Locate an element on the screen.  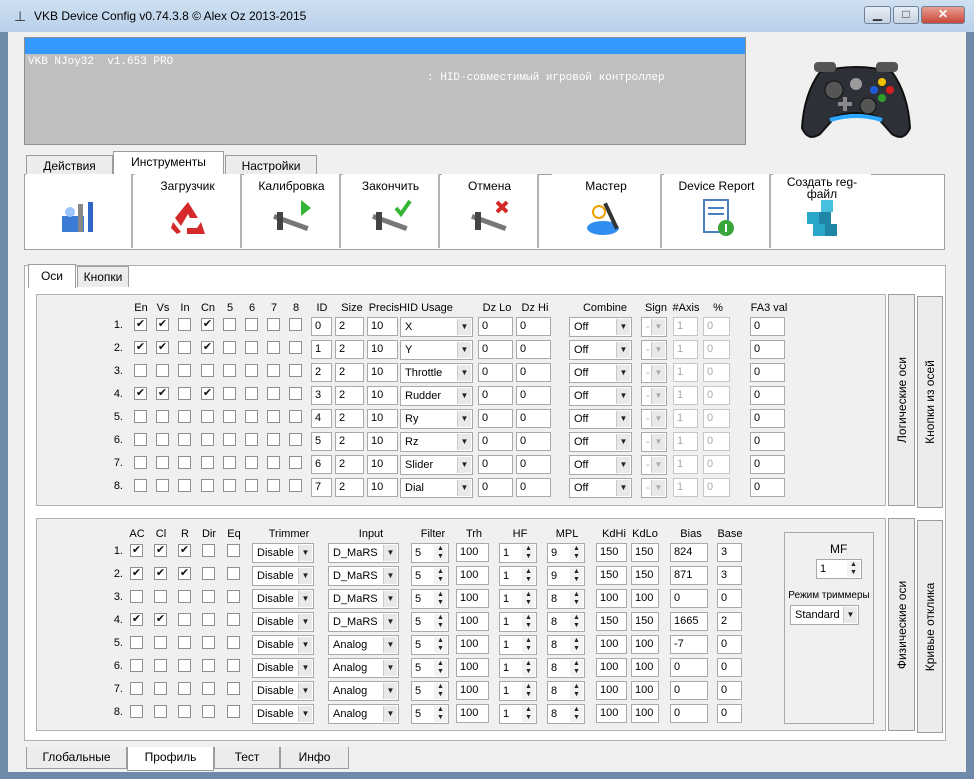
hid-usage-select: Dial ▼ is located at coordinates (436, 488).